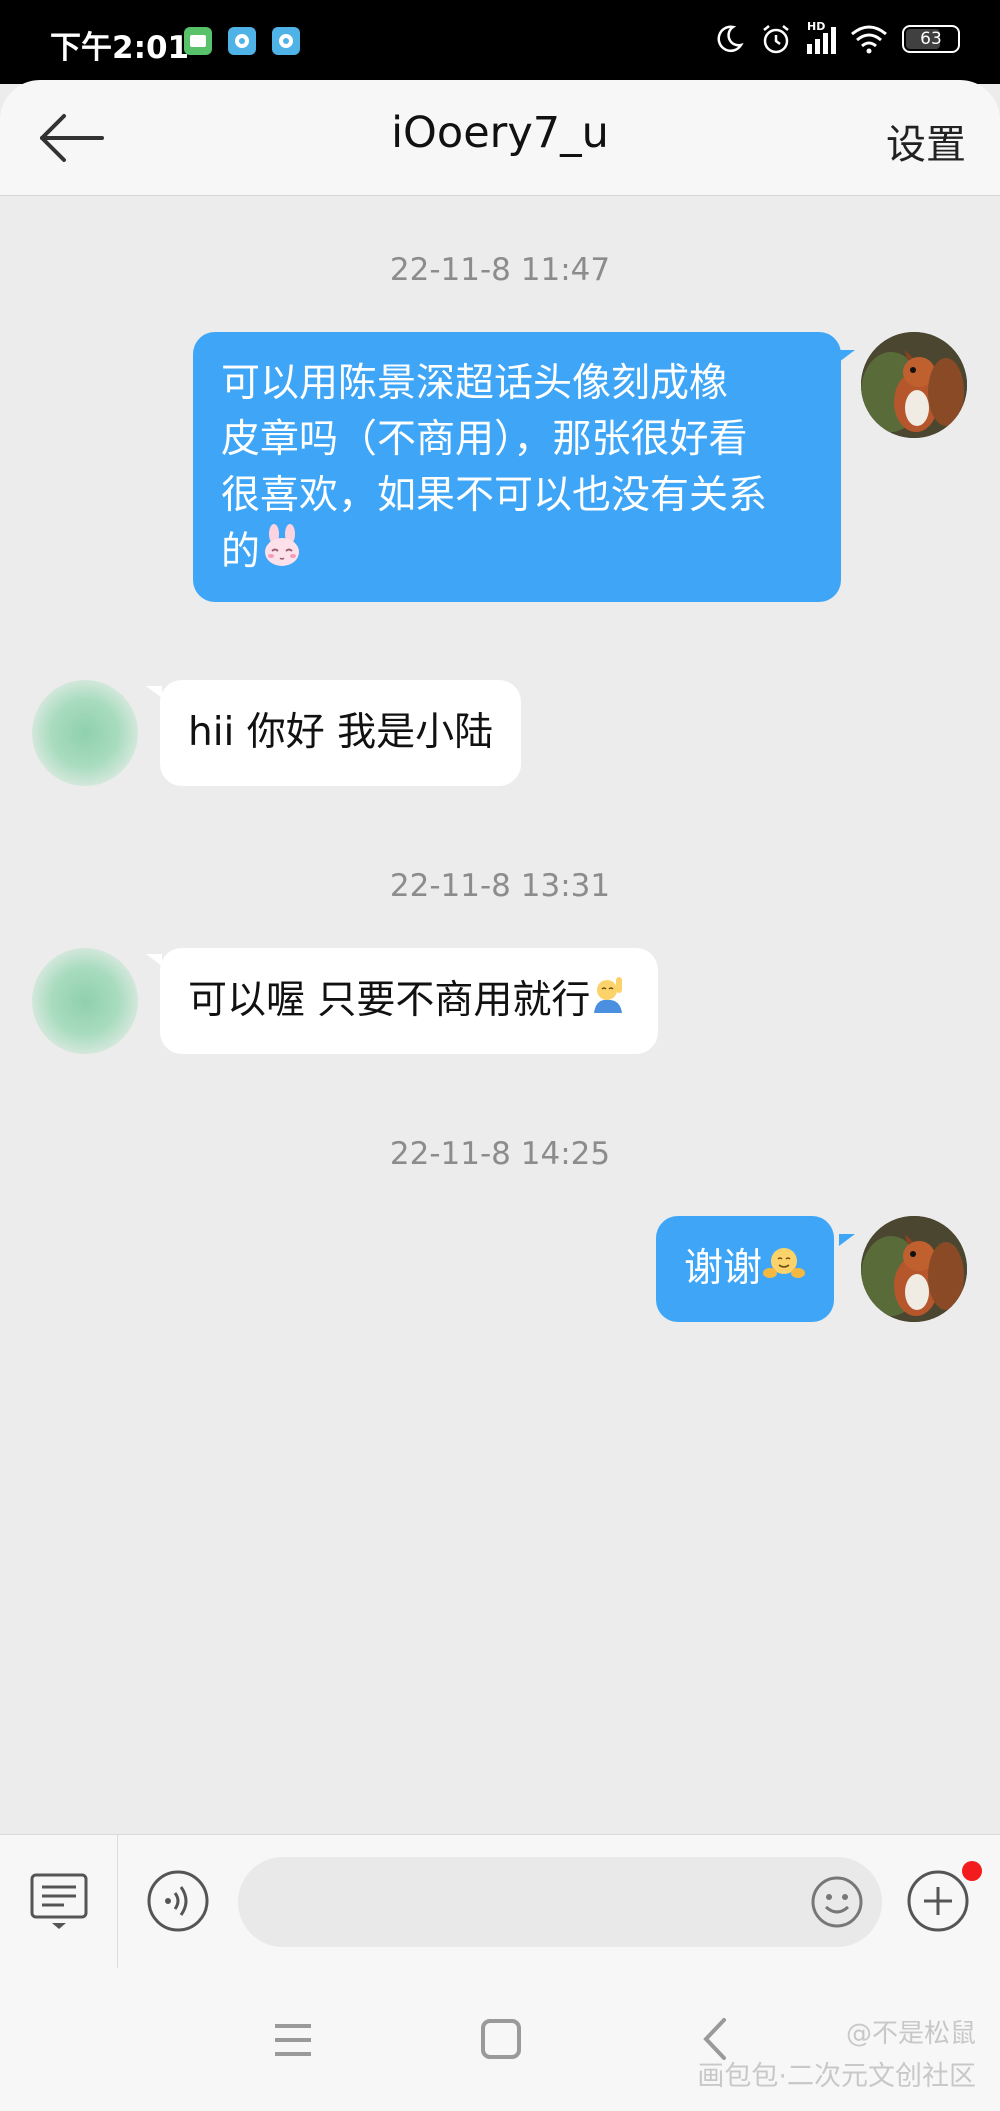  Describe the element at coordinates (500, 1154) in the screenshot. I see `message-timestamp: 22-11-8 14:25` at that location.